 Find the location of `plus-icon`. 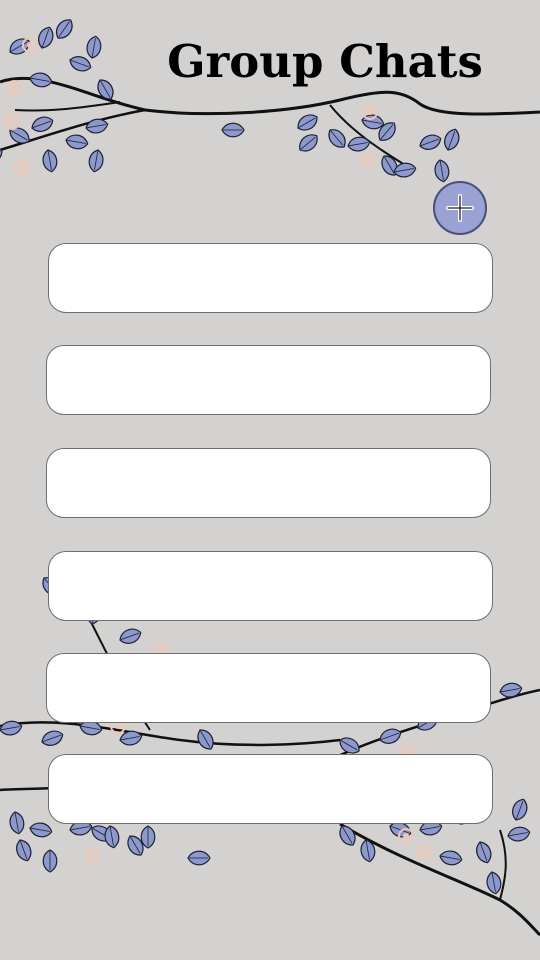

plus-icon is located at coordinates (460, 208).